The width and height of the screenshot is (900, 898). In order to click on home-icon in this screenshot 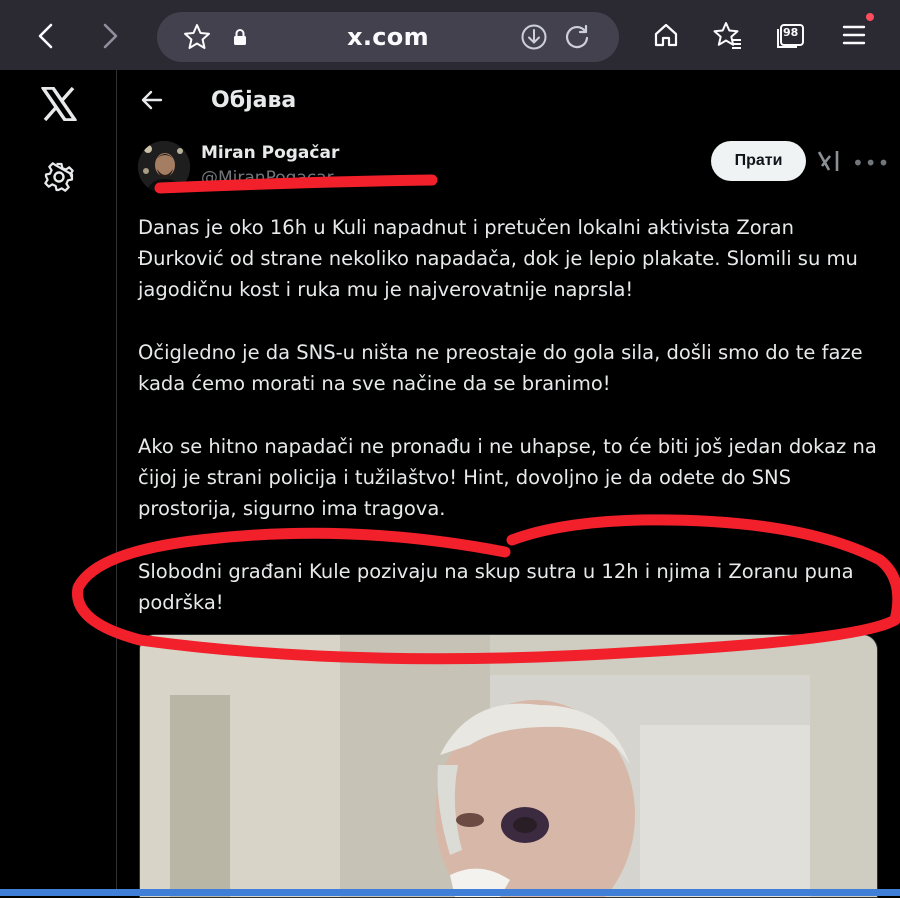, I will do `click(666, 35)`.